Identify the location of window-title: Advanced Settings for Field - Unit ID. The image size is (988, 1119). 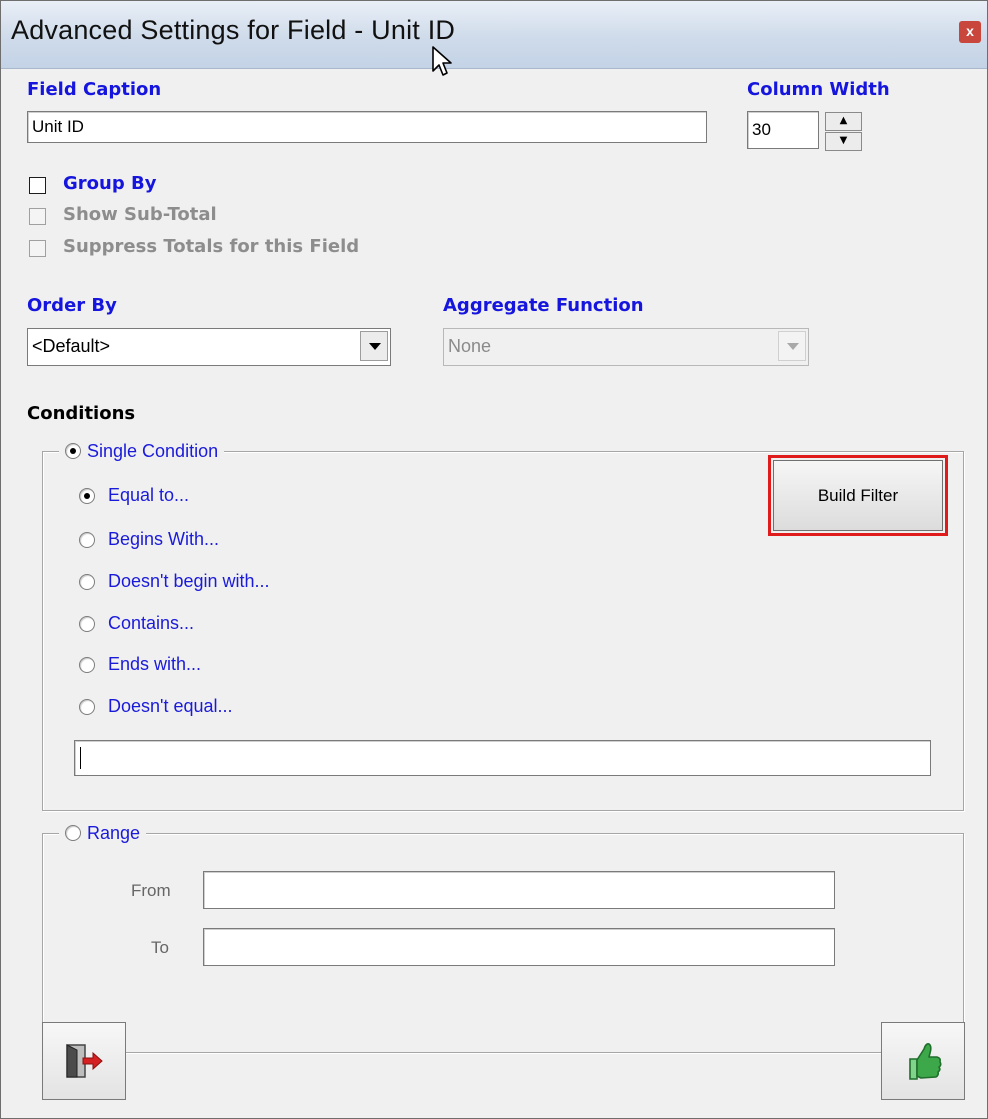
(233, 30).